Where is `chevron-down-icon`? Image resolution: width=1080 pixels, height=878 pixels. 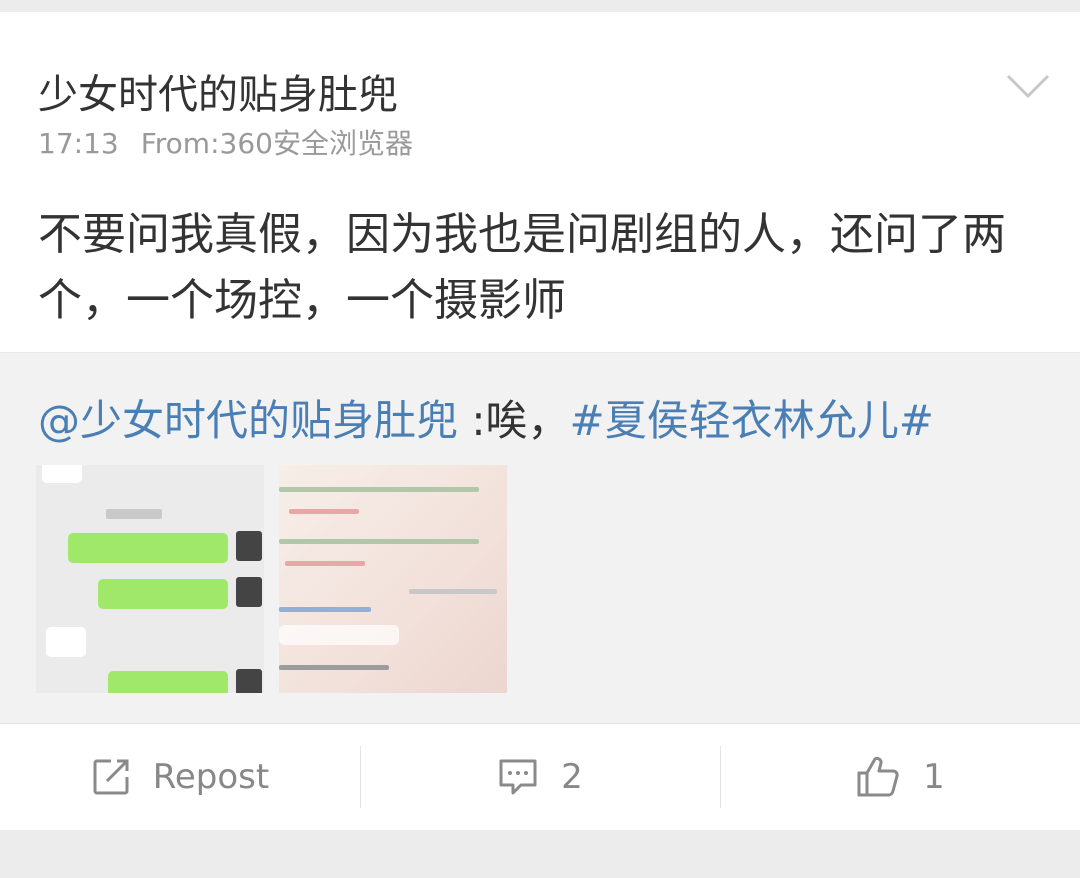
chevron-down-icon is located at coordinates (1028, 86).